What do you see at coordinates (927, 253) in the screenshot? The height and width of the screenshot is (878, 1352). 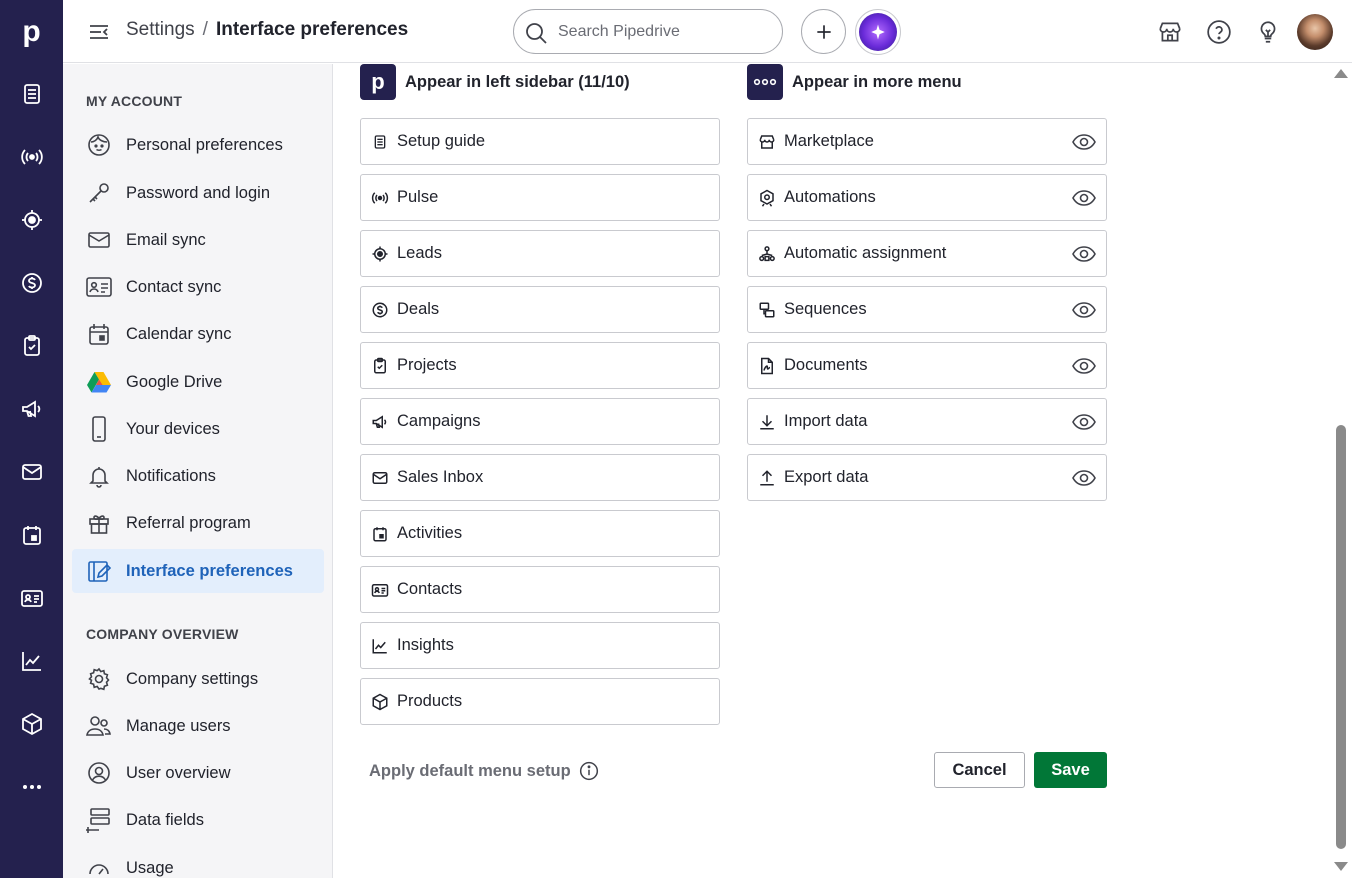 I see `more-item-automatic-assignment: Automatic assignment` at bounding box center [927, 253].